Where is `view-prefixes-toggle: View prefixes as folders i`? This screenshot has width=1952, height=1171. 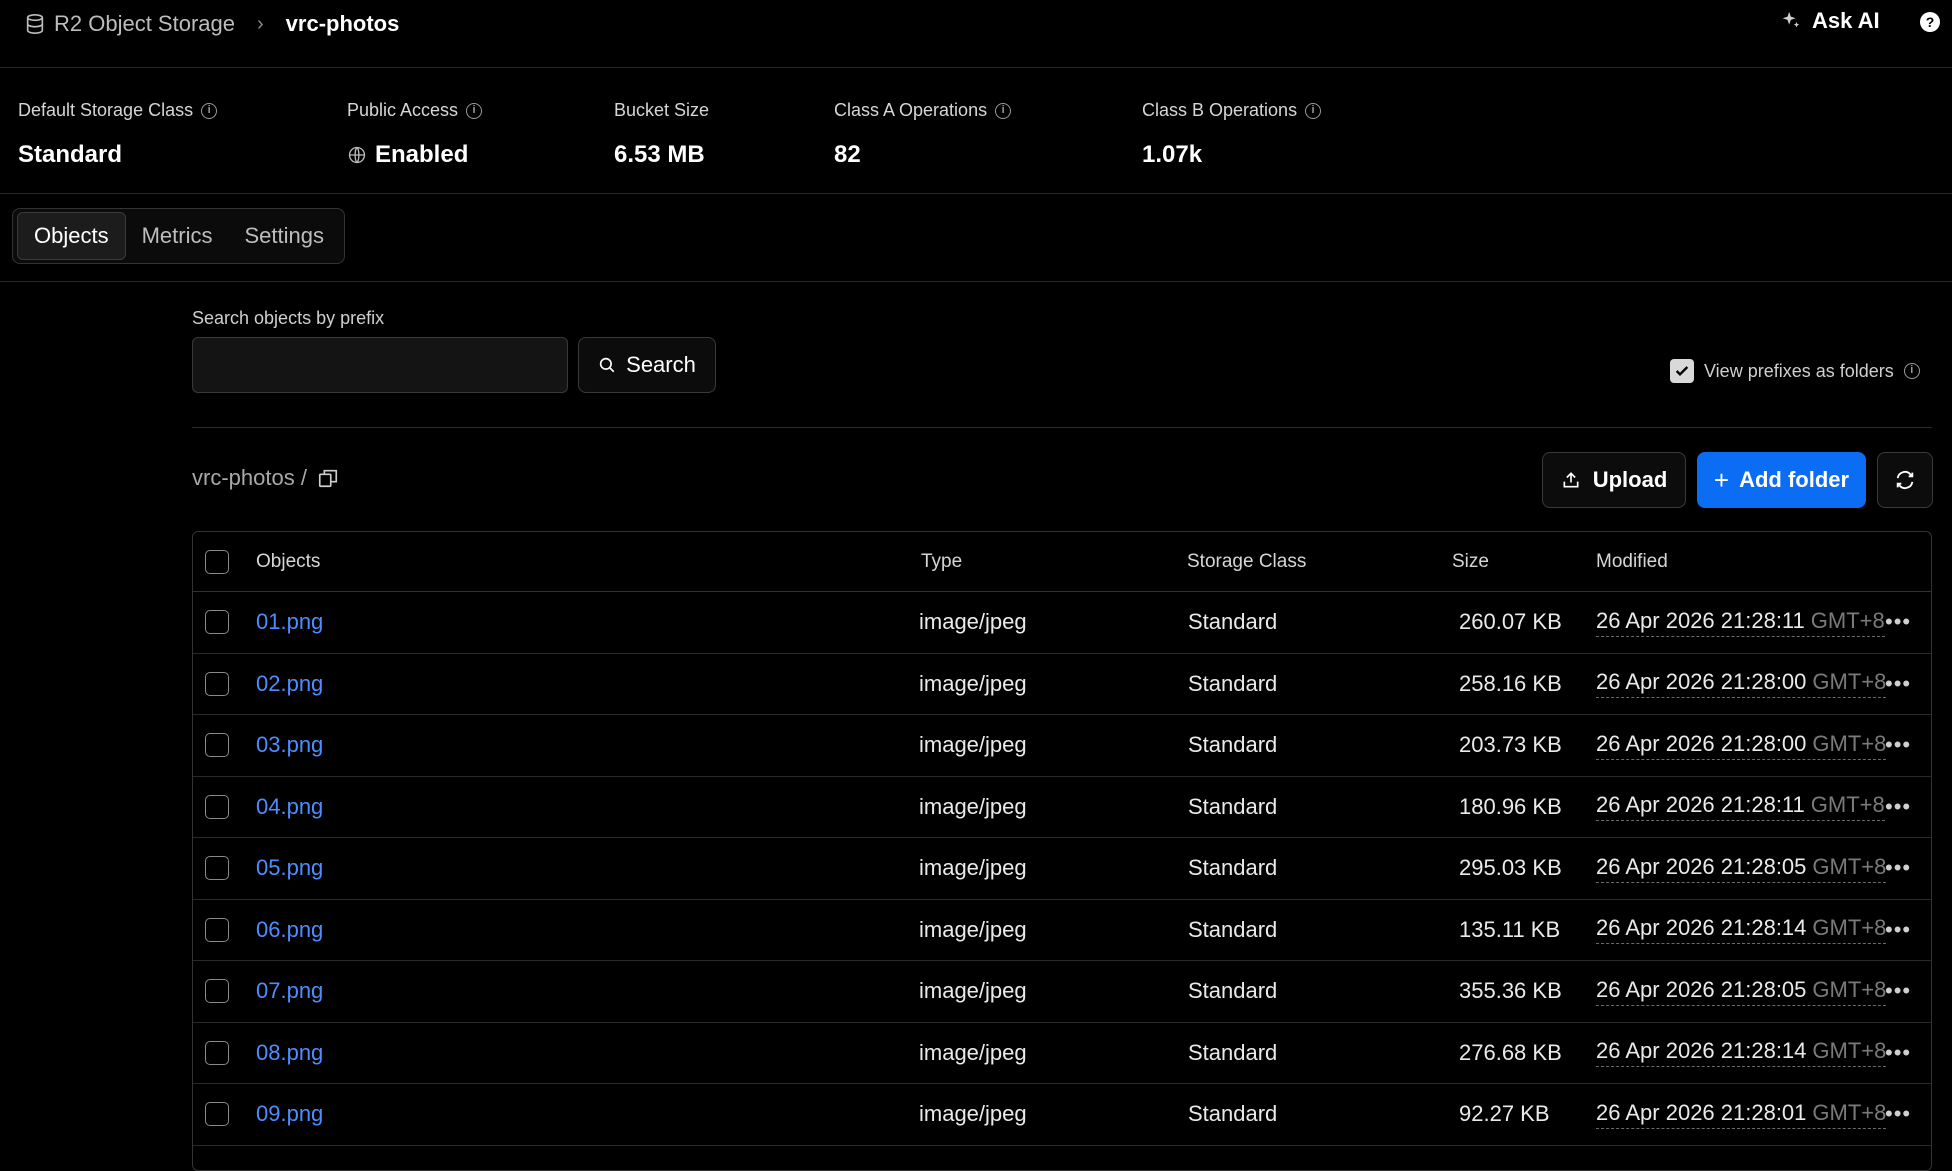
view-prefixes-toggle: View prefixes as folders i is located at coordinates (1795, 371).